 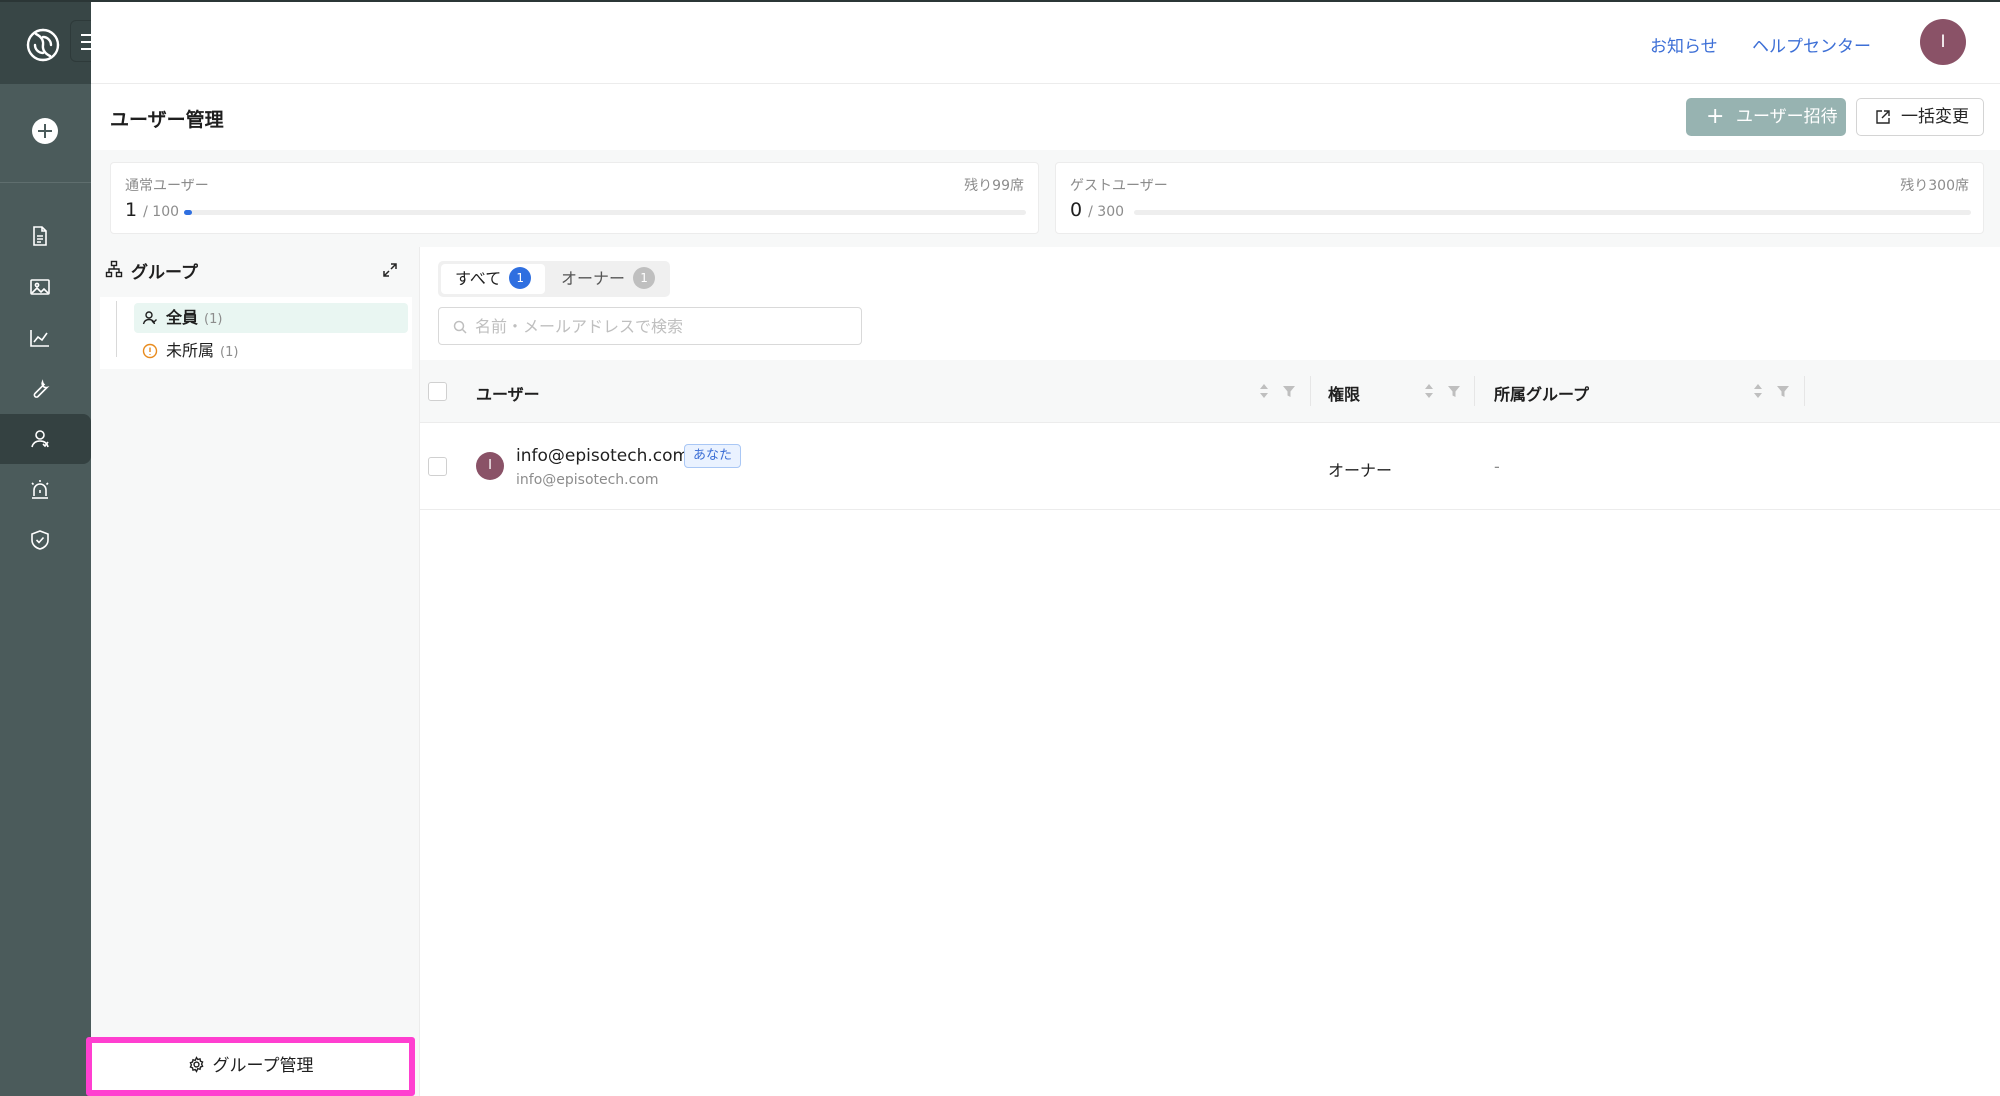 What do you see at coordinates (152, 210) in the screenshot?
I see `regular-user-count: 1 / 100` at bounding box center [152, 210].